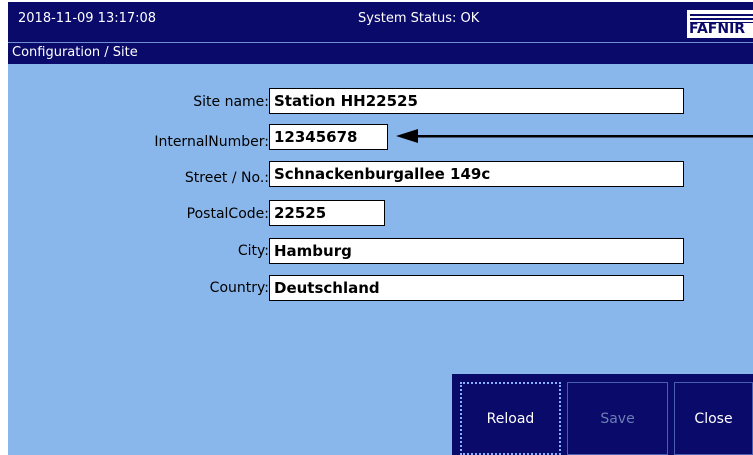 The height and width of the screenshot is (455, 753). What do you see at coordinates (75, 52) in the screenshot?
I see `breadcrumb-text: Configuration / Site` at bounding box center [75, 52].